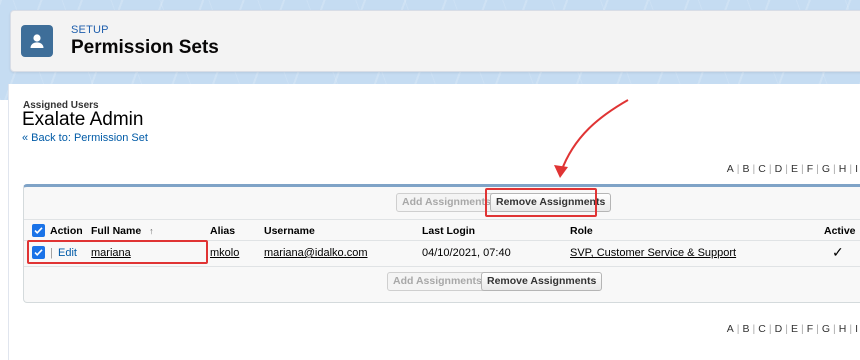 The height and width of the screenshot is (360, 860). Describe the element at coordinates (591, 138) in the screenshot. I see `annotation-arrow` at that location.